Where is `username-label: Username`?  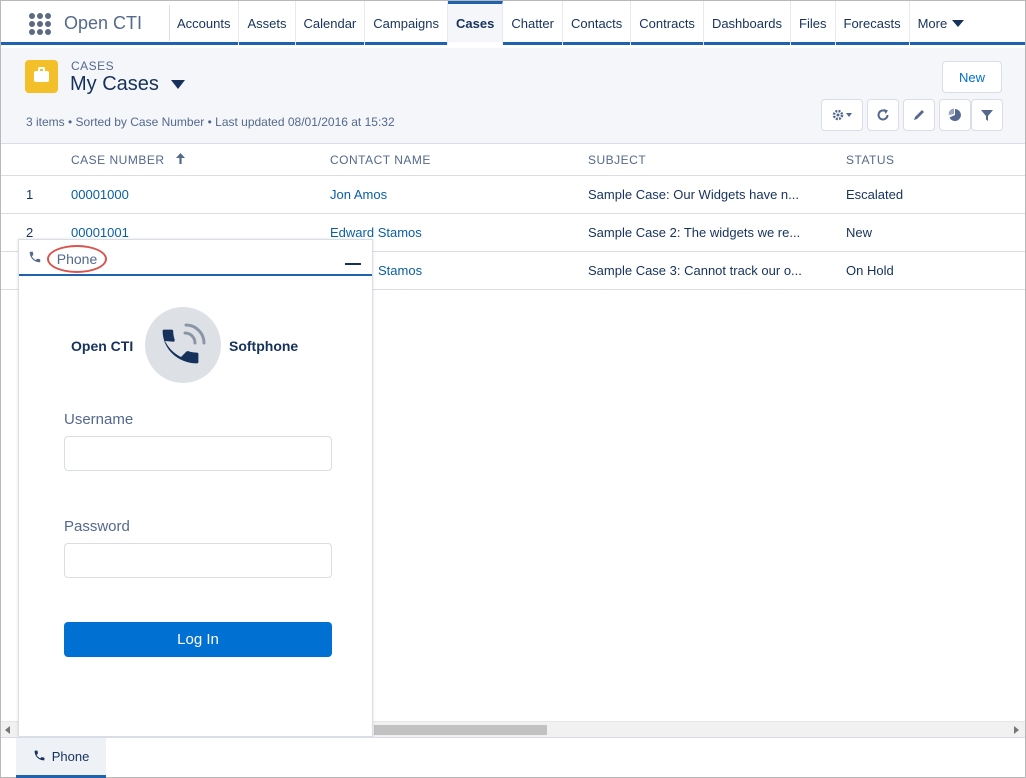 username-label: Username is located at coordinates (99, 419).